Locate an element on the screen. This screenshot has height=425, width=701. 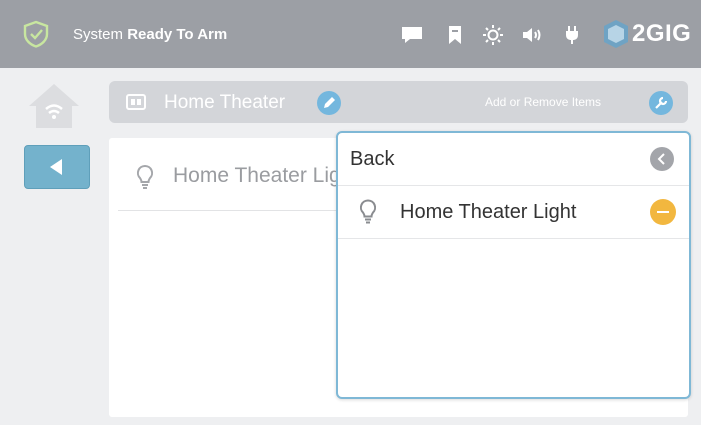
edit-room-button is located at coordinates (329, 103).